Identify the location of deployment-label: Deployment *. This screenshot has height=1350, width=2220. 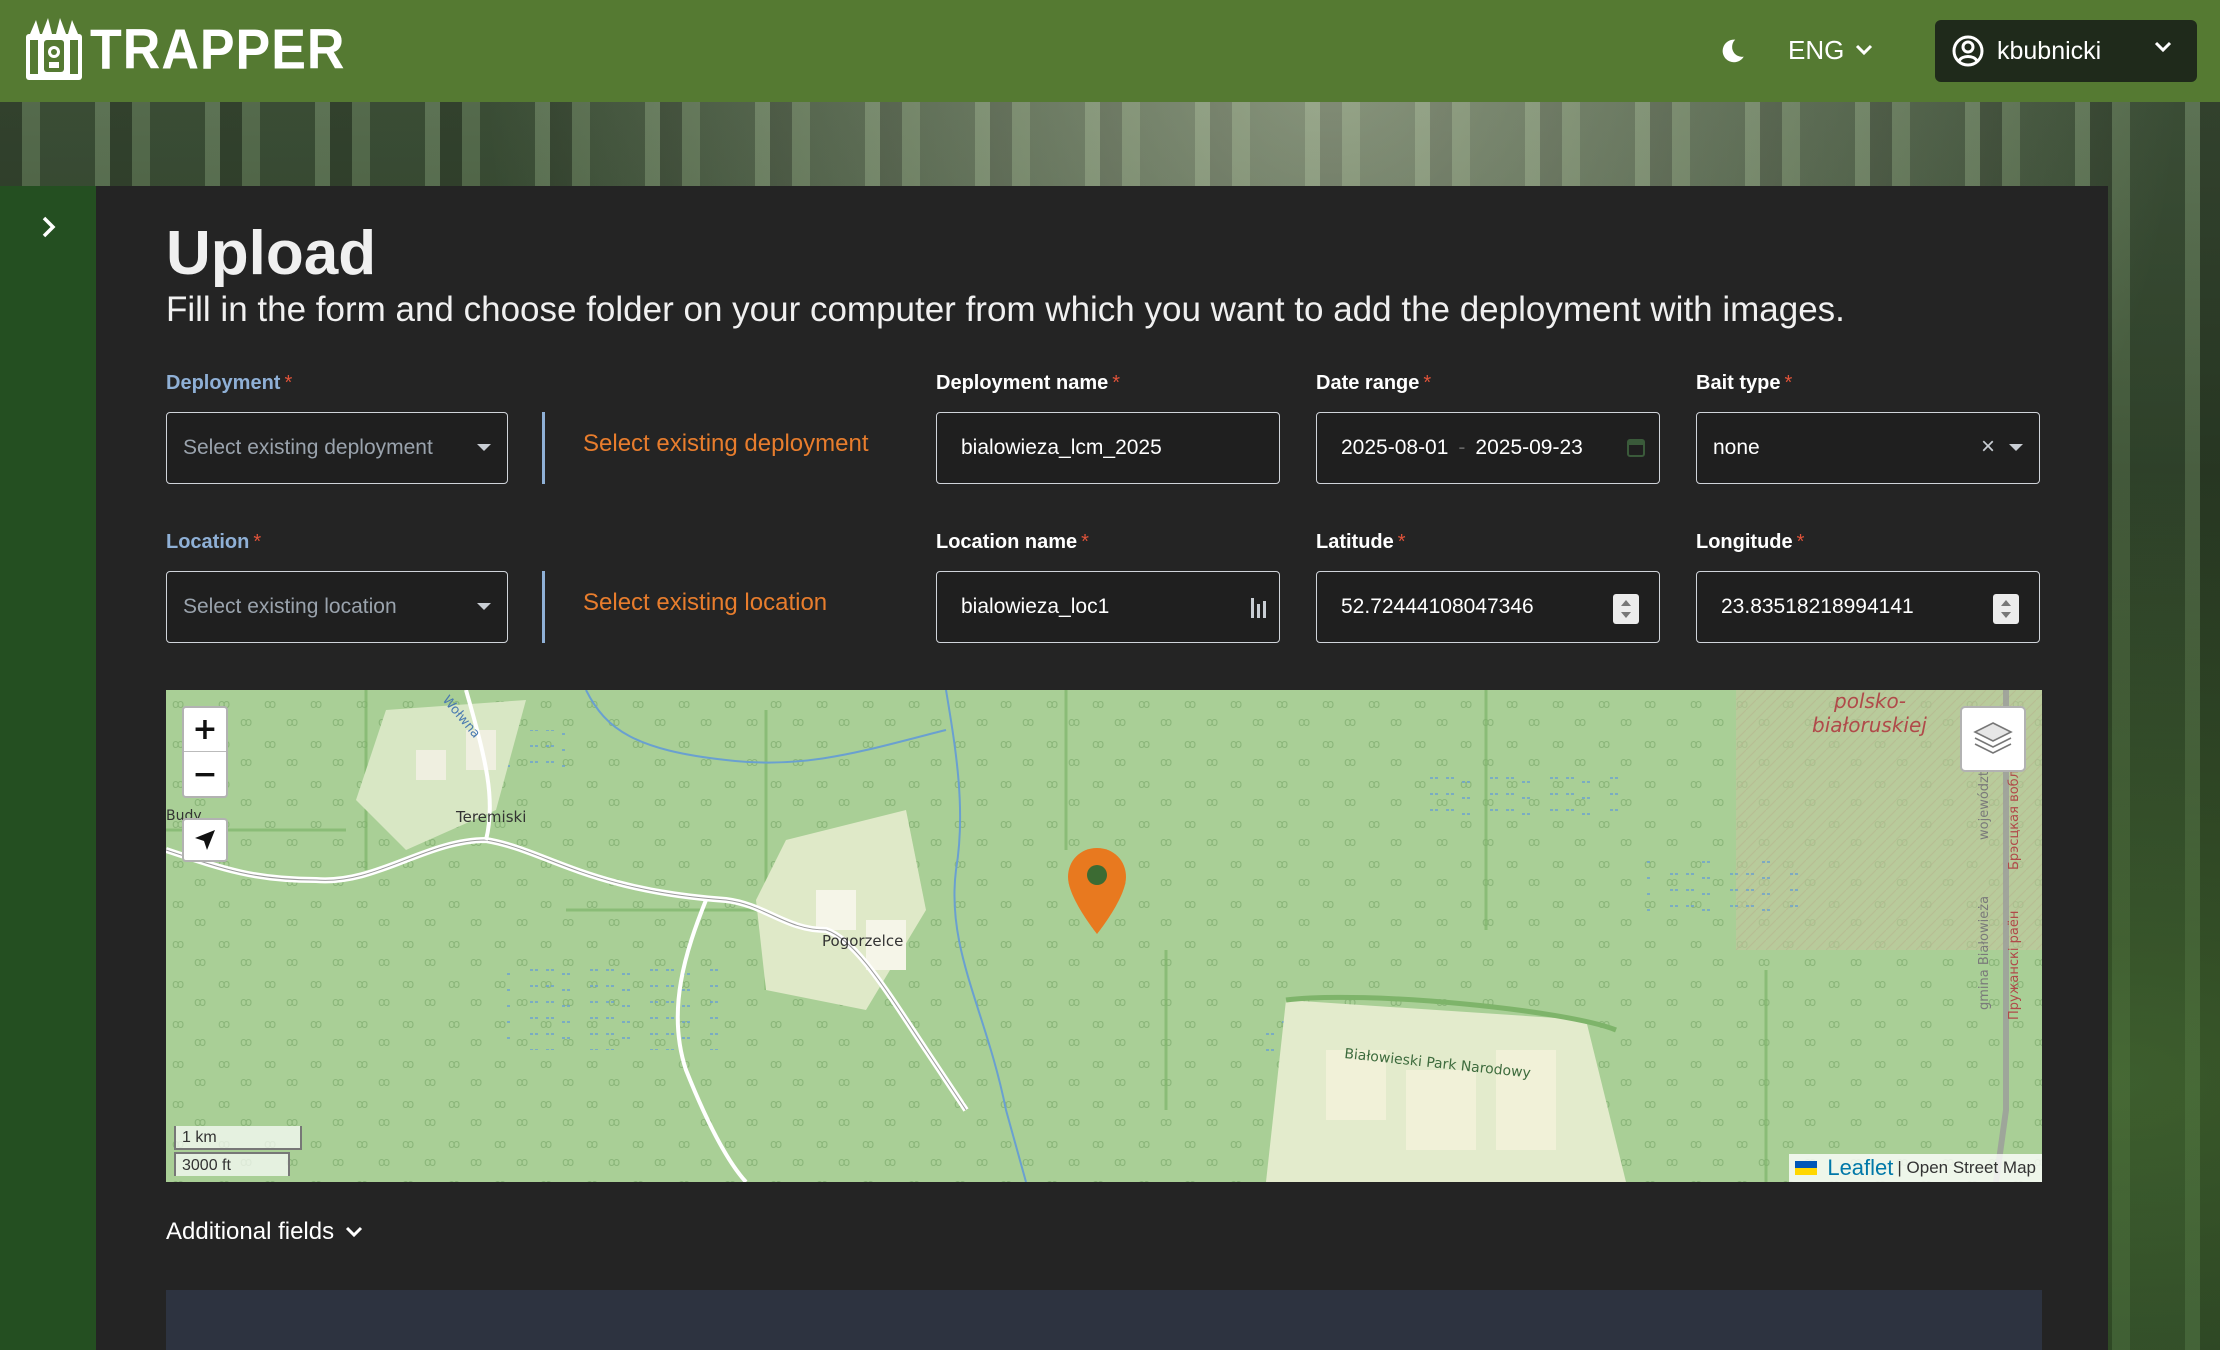
(229, 383).